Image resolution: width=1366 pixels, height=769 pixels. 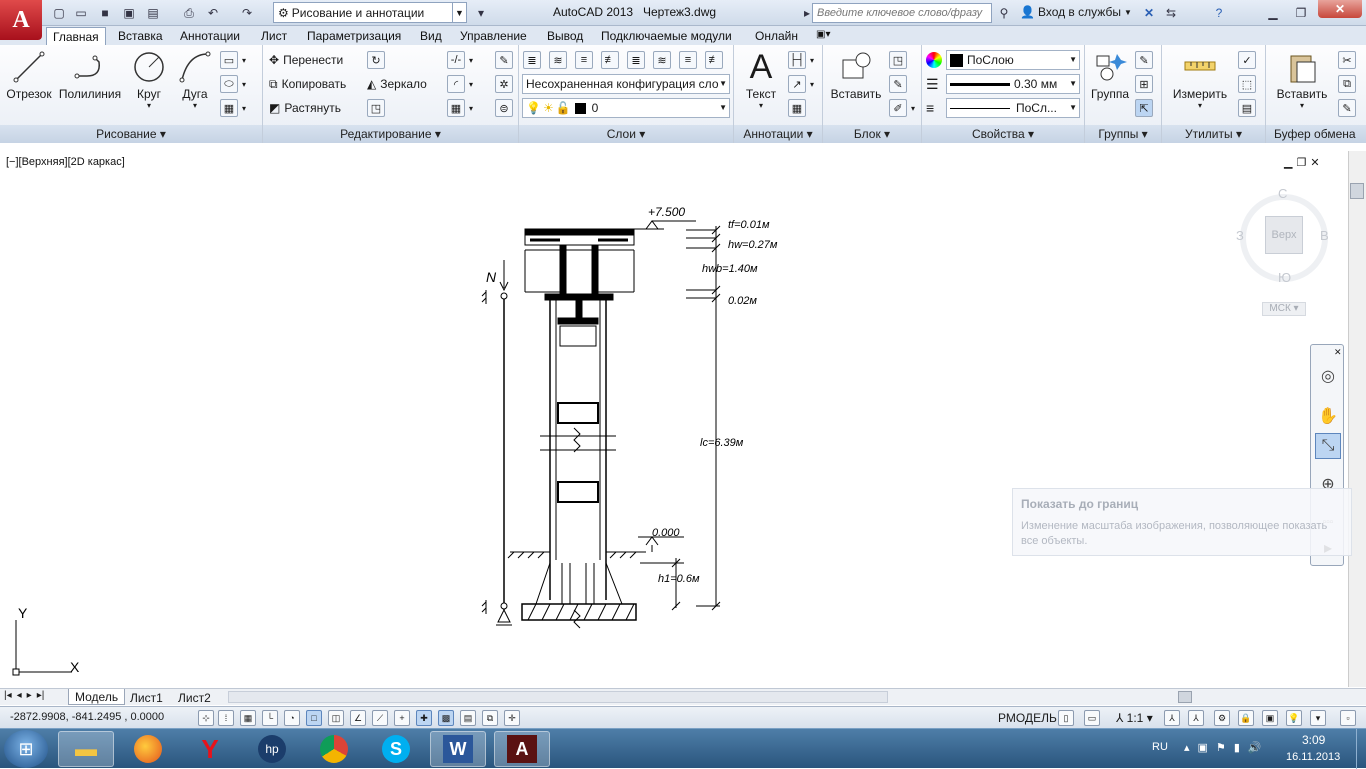 I want to click on layer-isolate-button: ≢, so click(x=610, y=60).